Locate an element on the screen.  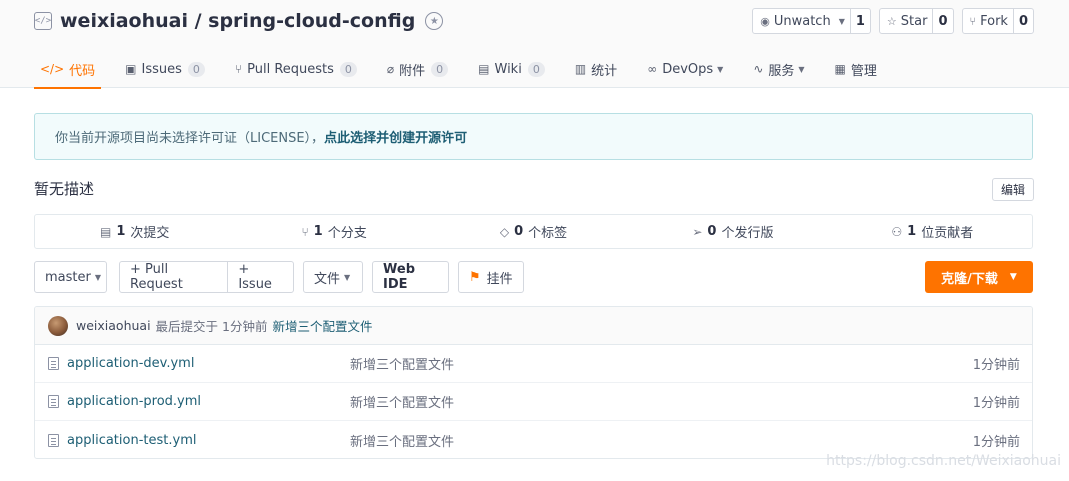
file-name-link: application-test.yml is located at coordinates (131, 440).